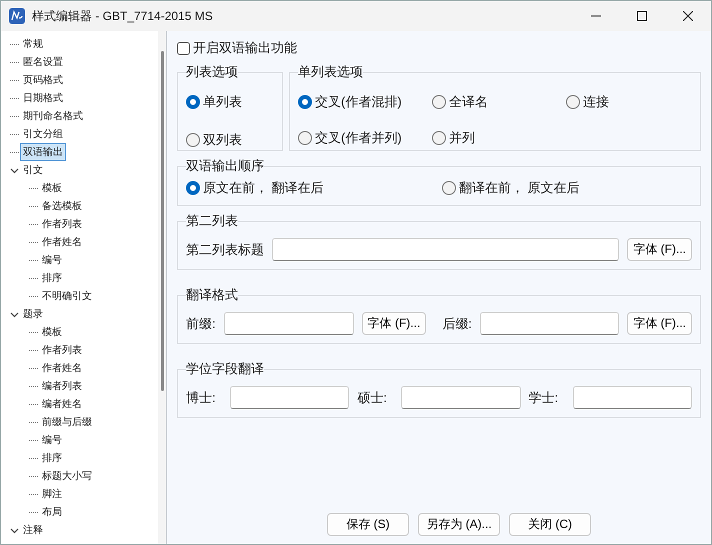 This screenshot has width=712, height=545. What do you see at coordinates (43, 98) in the screenshot?
I see `tree-item: 日期格式` at bounding box center [43, 98].